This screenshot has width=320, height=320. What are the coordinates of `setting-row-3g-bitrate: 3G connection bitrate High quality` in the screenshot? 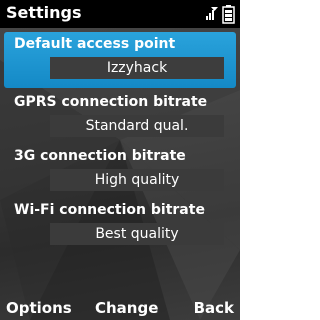 It's located at (120, 170).